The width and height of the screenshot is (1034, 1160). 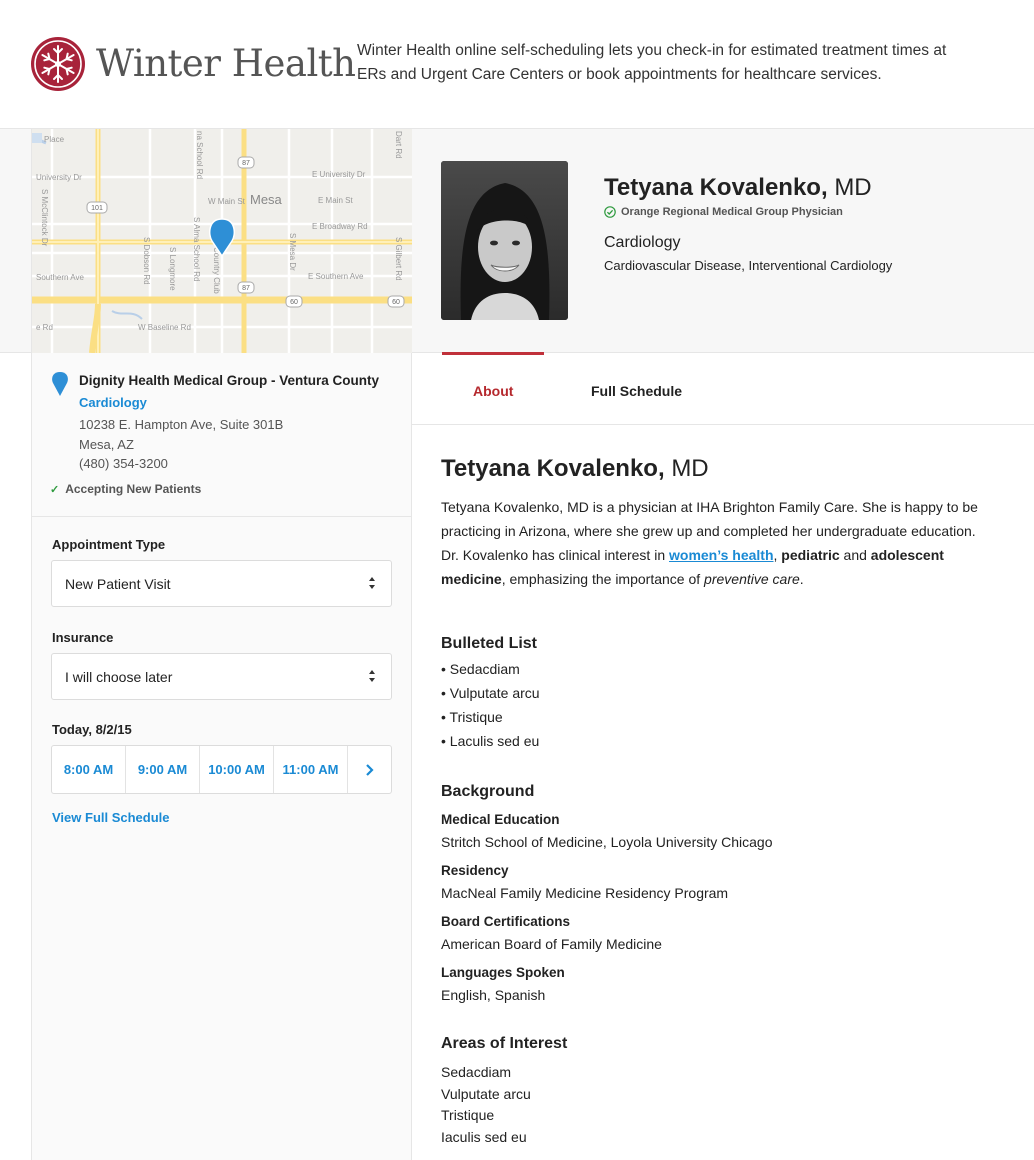 What do you see at coordinates (476, 1072) in the screenshot?
I see `list-item: Sedacdiam` at bounding box center [476, 1072].